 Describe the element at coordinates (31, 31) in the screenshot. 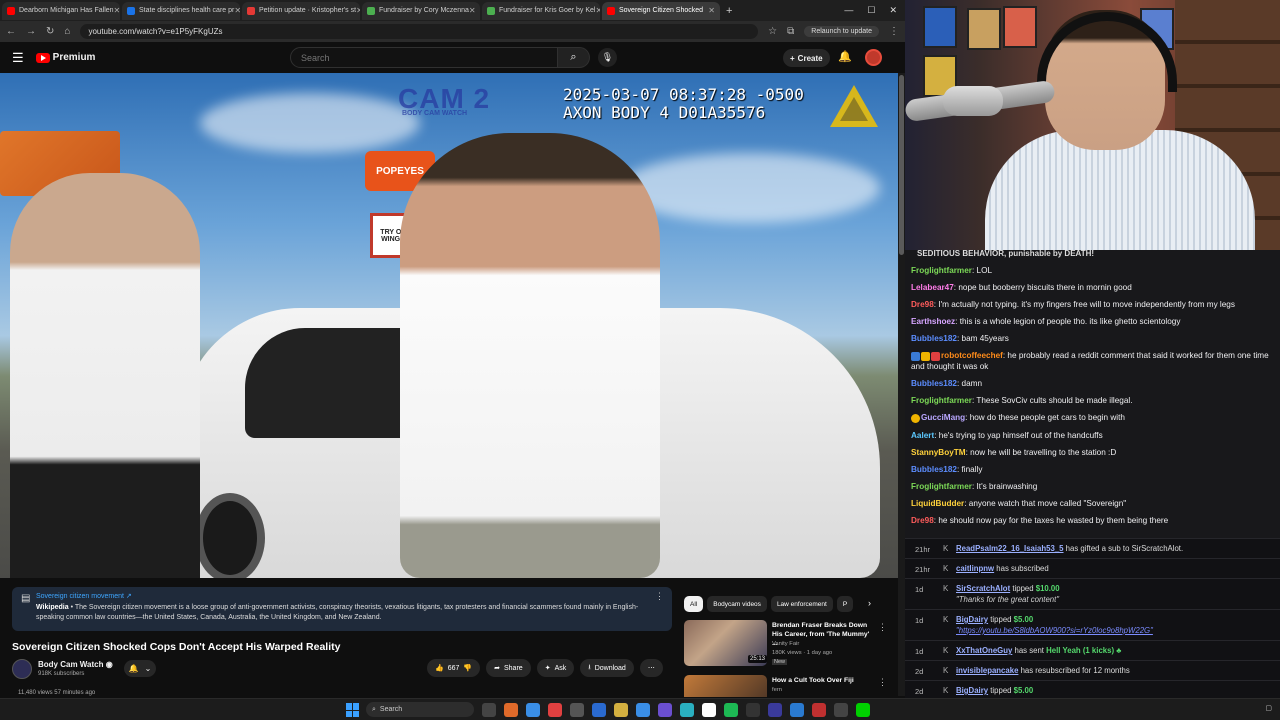

I see `forward-icon: →` at that location.